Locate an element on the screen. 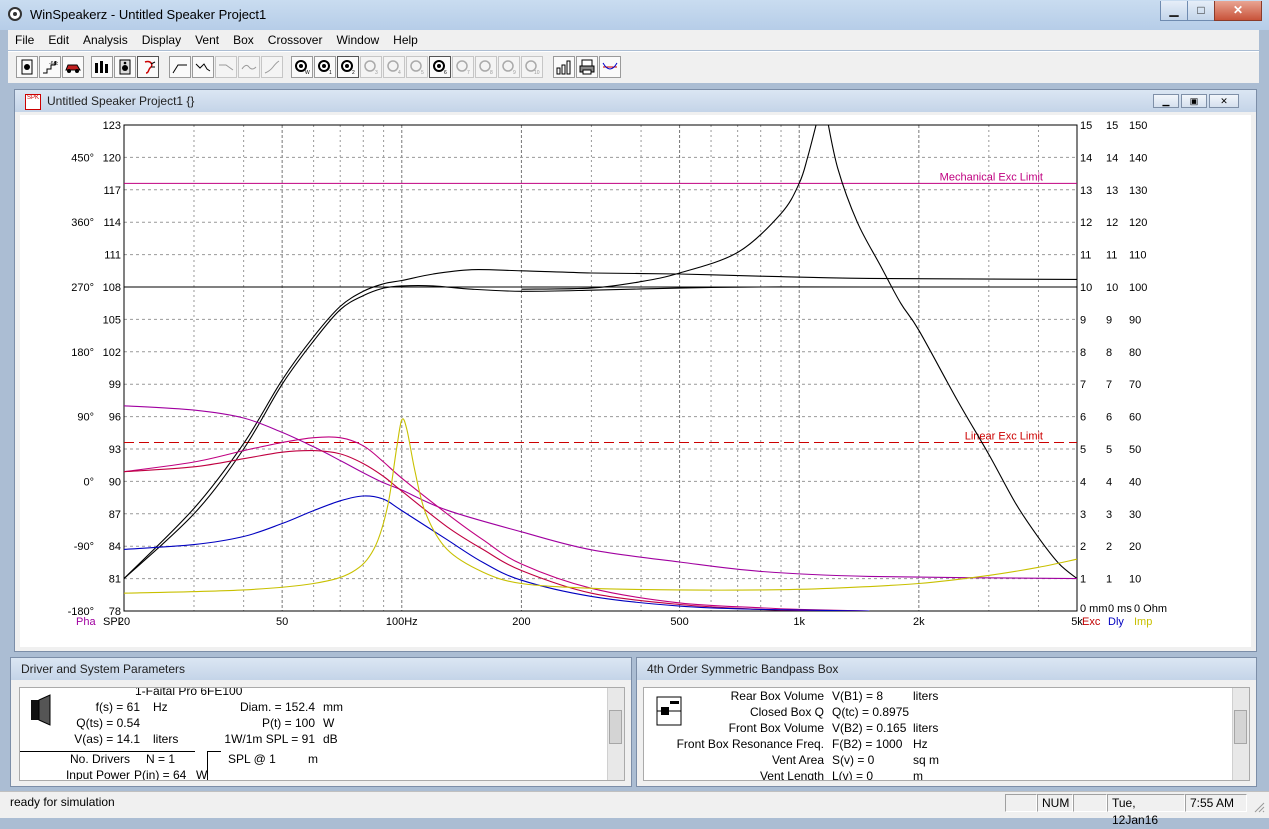 This screenshot has height=829, width=1269. right-axis-tick-label-1: 3 is located at coordinates (1083, 515).